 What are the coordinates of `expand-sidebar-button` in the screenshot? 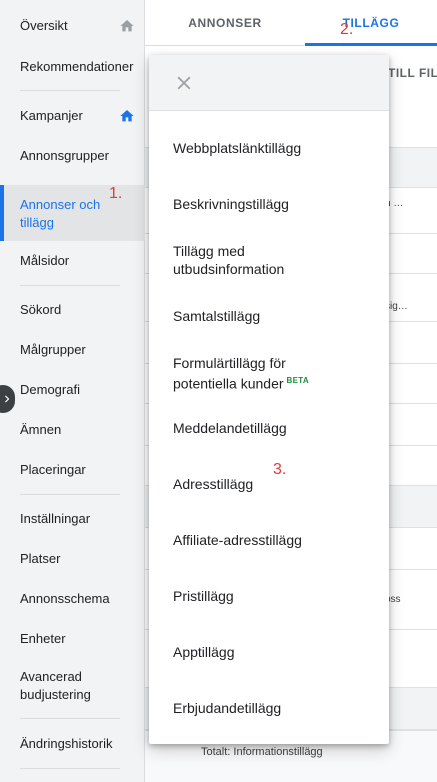 It's located at (7, 399).